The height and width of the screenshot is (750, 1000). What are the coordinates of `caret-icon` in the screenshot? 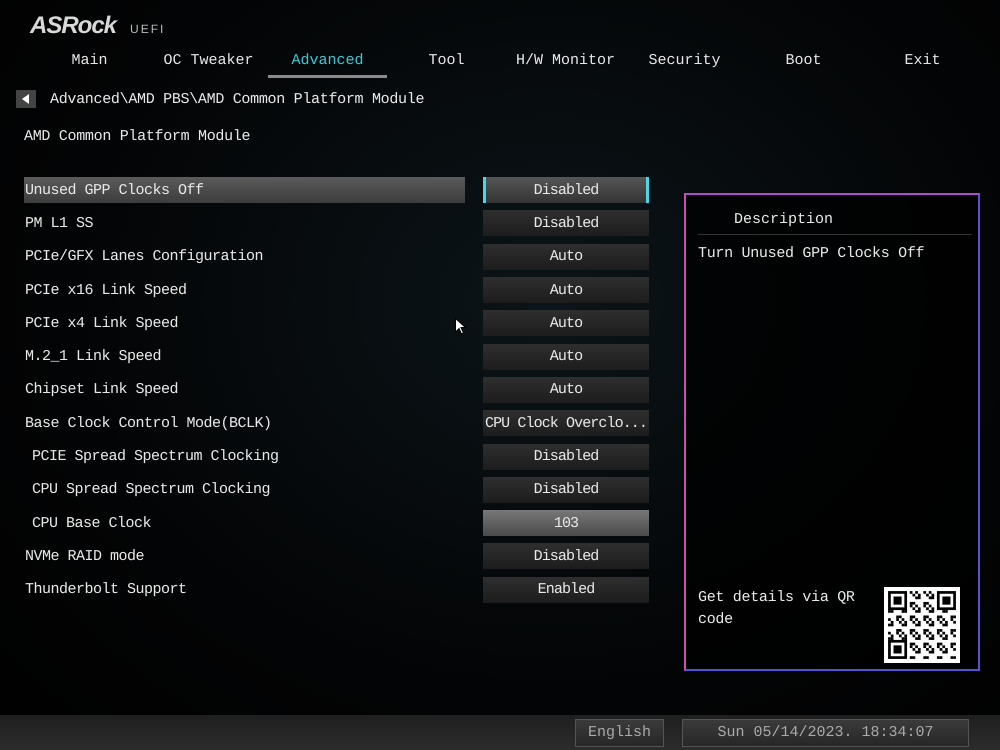 It's located at (26, 99).